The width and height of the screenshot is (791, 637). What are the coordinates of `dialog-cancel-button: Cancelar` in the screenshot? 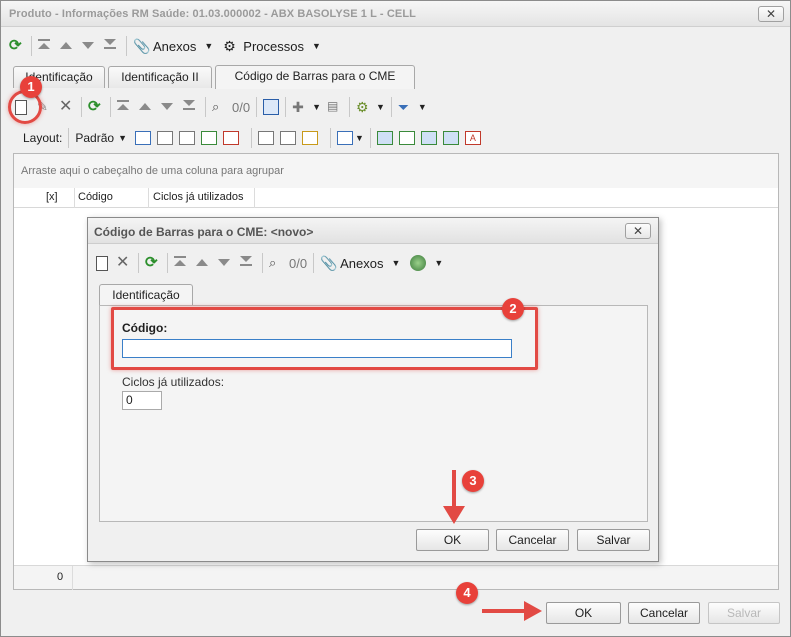 It's located at (532, 540).